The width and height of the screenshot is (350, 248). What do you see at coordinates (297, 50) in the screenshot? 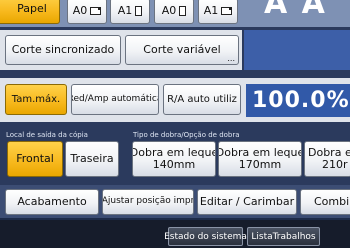
I see `blank-area` at bounding box center [297, 50].